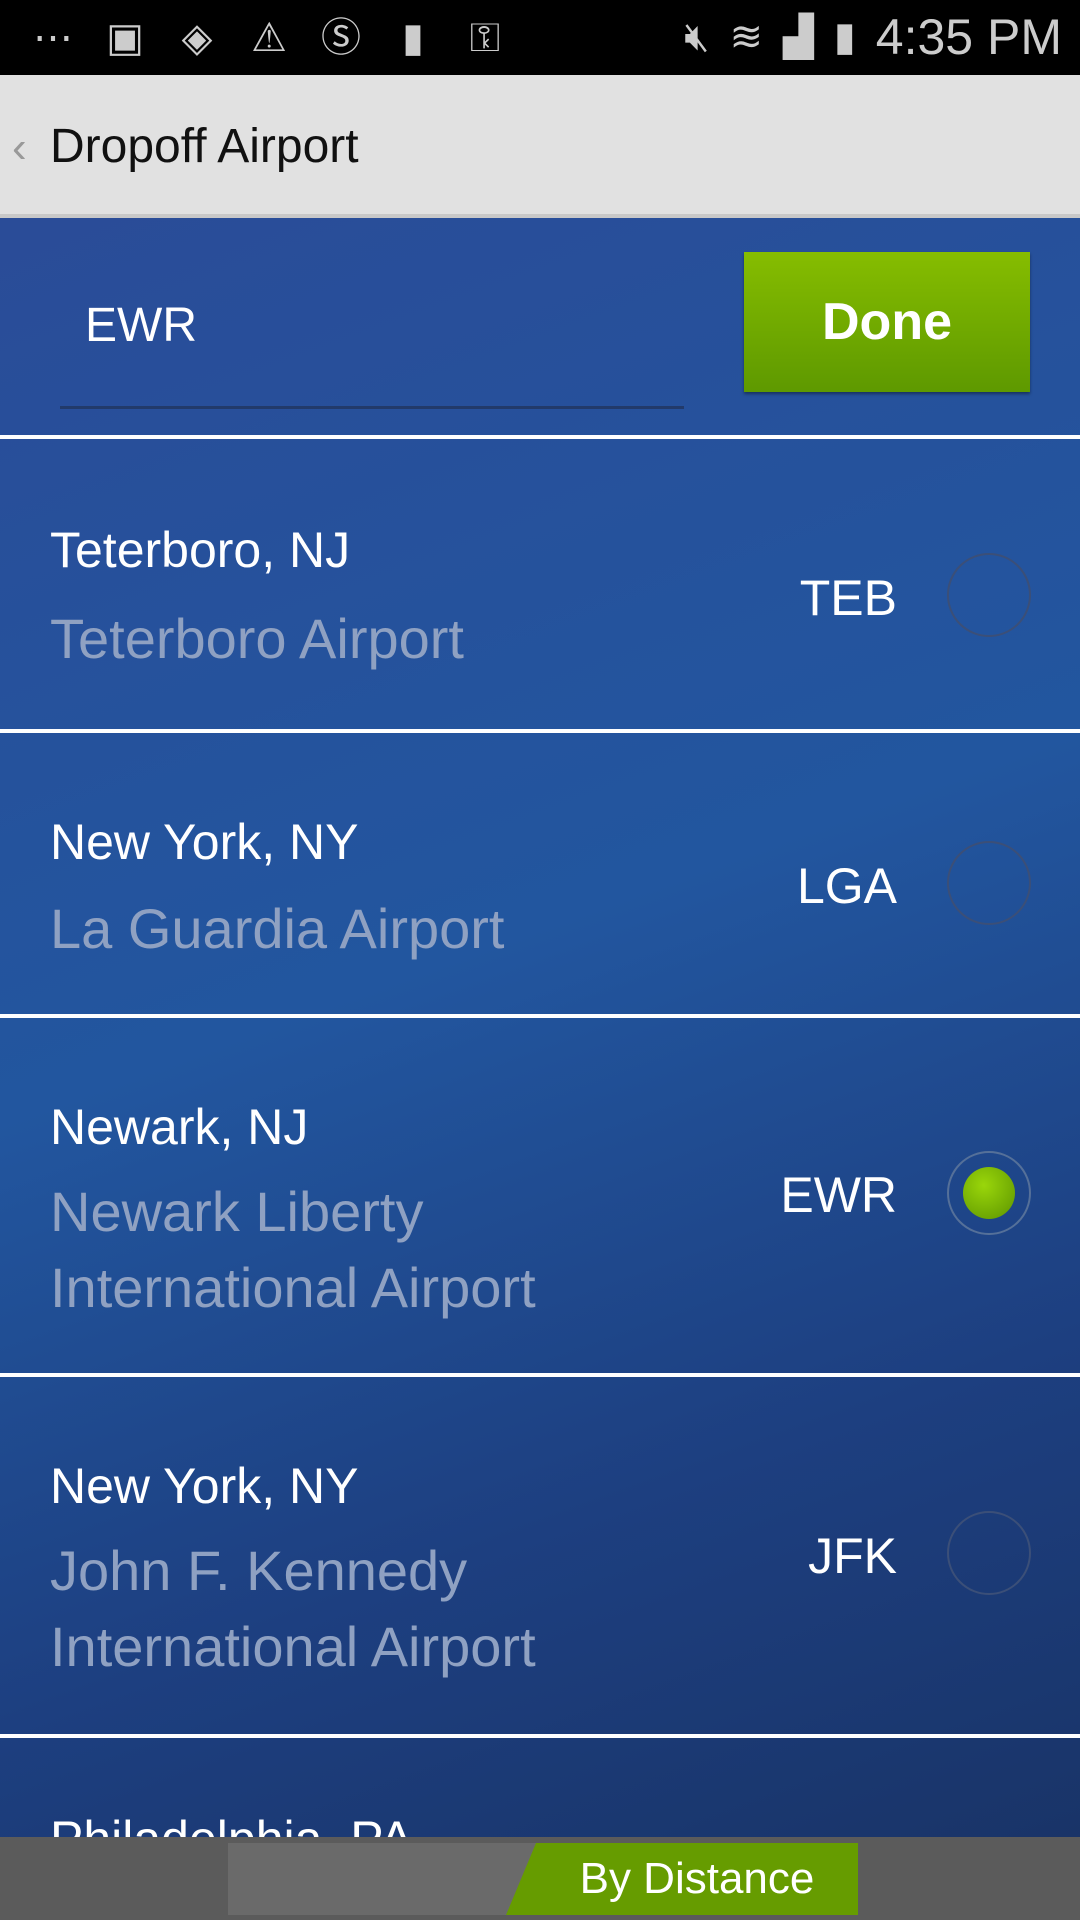  What do you see at coordinates (277, 928) in the screenshot?
I see `airport-name: La Guardia Airport` at bounding box center [277, 928].